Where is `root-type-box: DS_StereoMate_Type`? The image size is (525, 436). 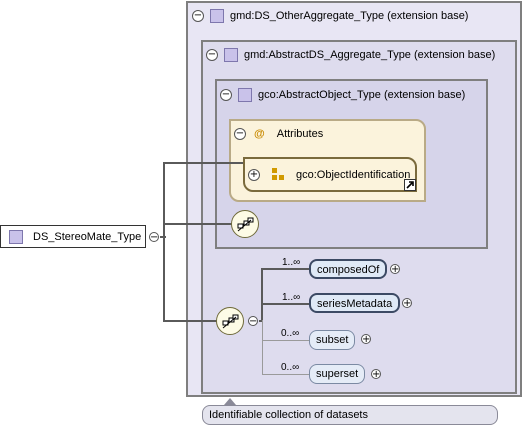
root-type-box: DS_StereoMate_Type is located at coordinates (73, 236).